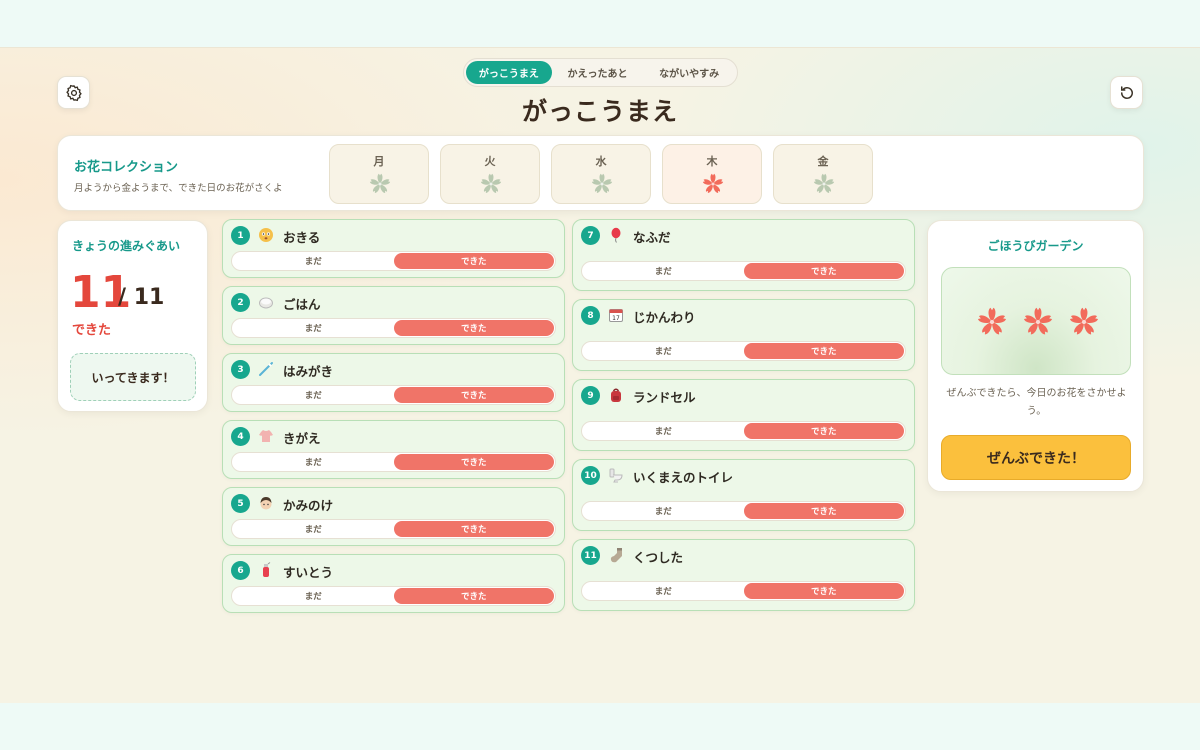 The height and width of the screenshot is (750, 1200). Describe the element at coordinates (712, 161) in the screenshot. I see `day-label: 木` at that location.